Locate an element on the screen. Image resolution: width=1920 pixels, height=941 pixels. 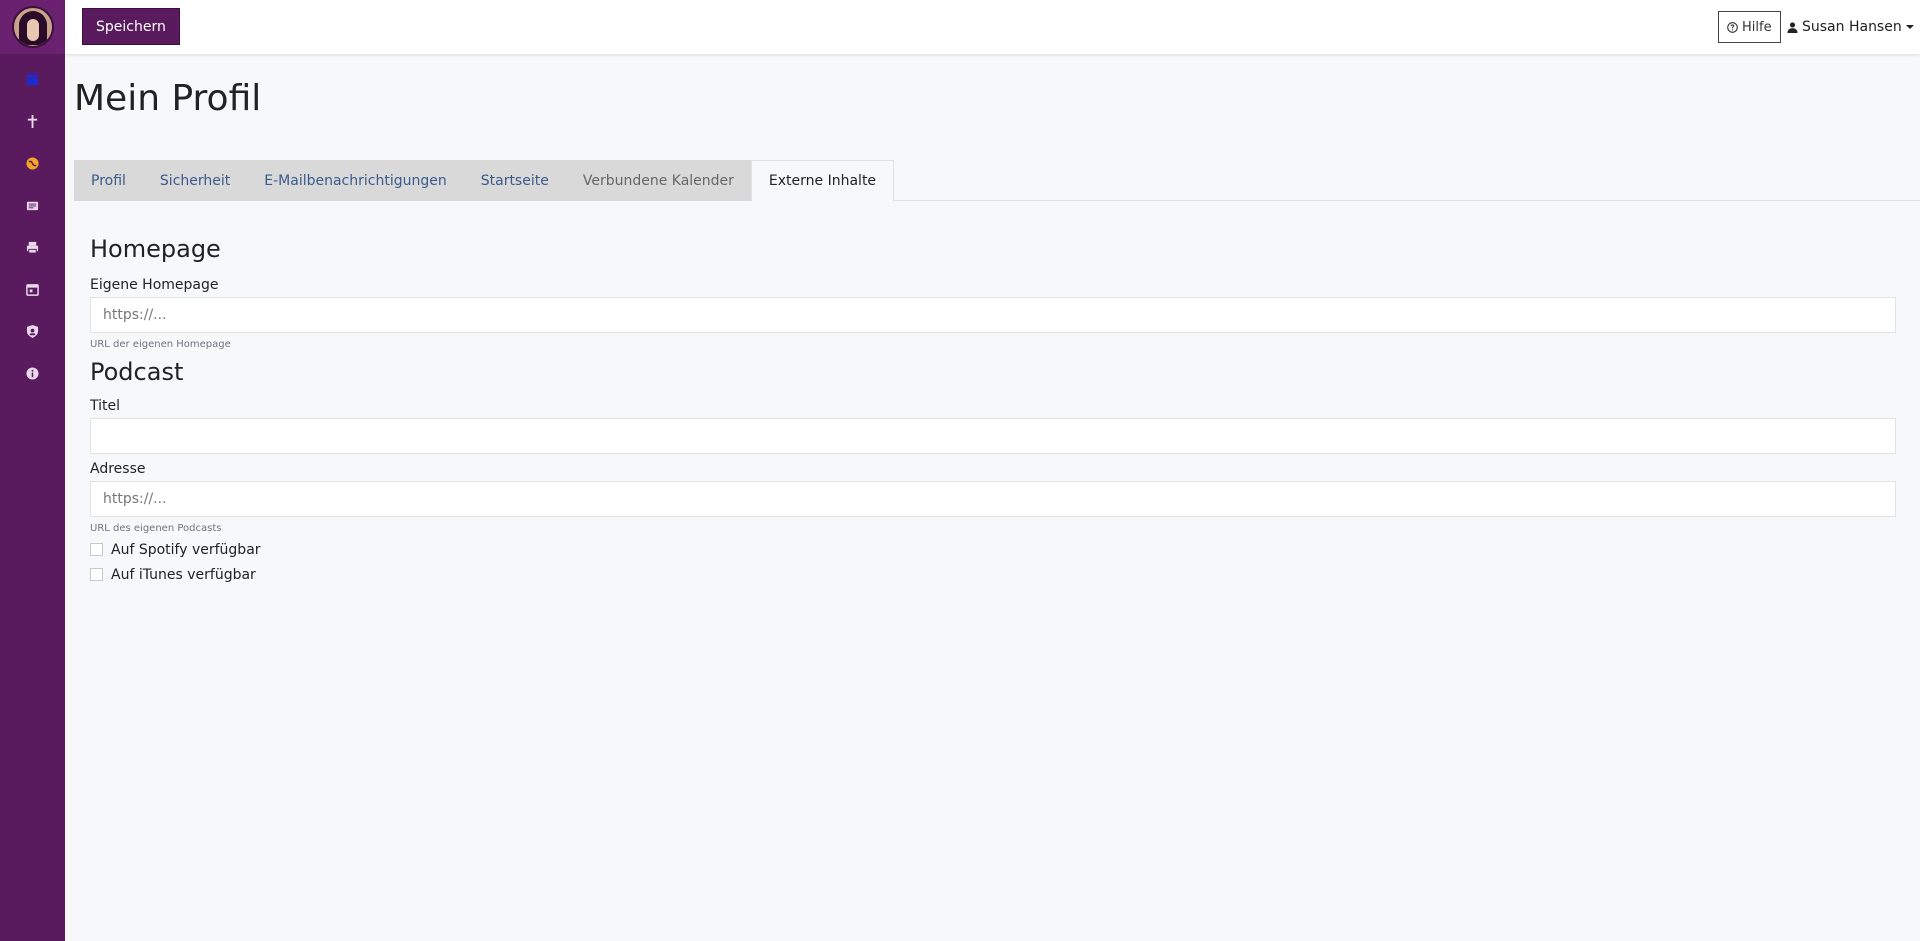
logo-avatar-icon is located at coordinates (32, 27).